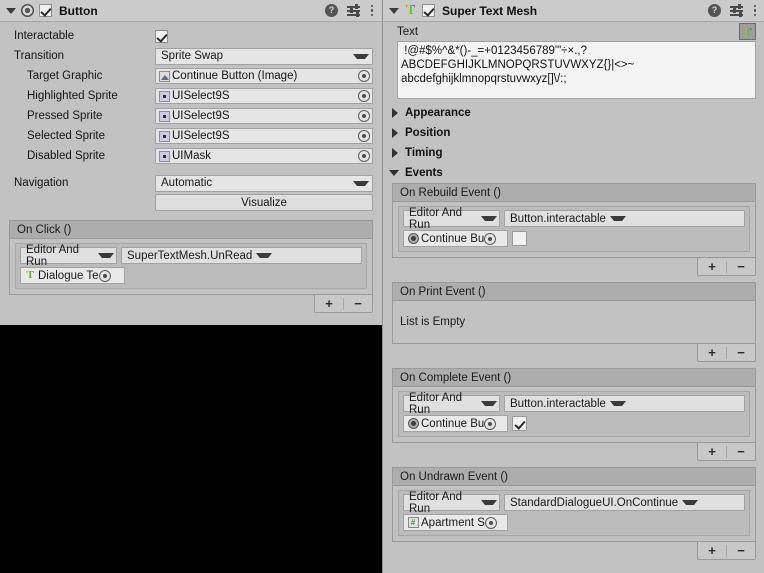  What do you see at coordinates (741, 550) in the screenshot?
I see `on-undrawn-remove-button: −` at bounding box center [741, 550].